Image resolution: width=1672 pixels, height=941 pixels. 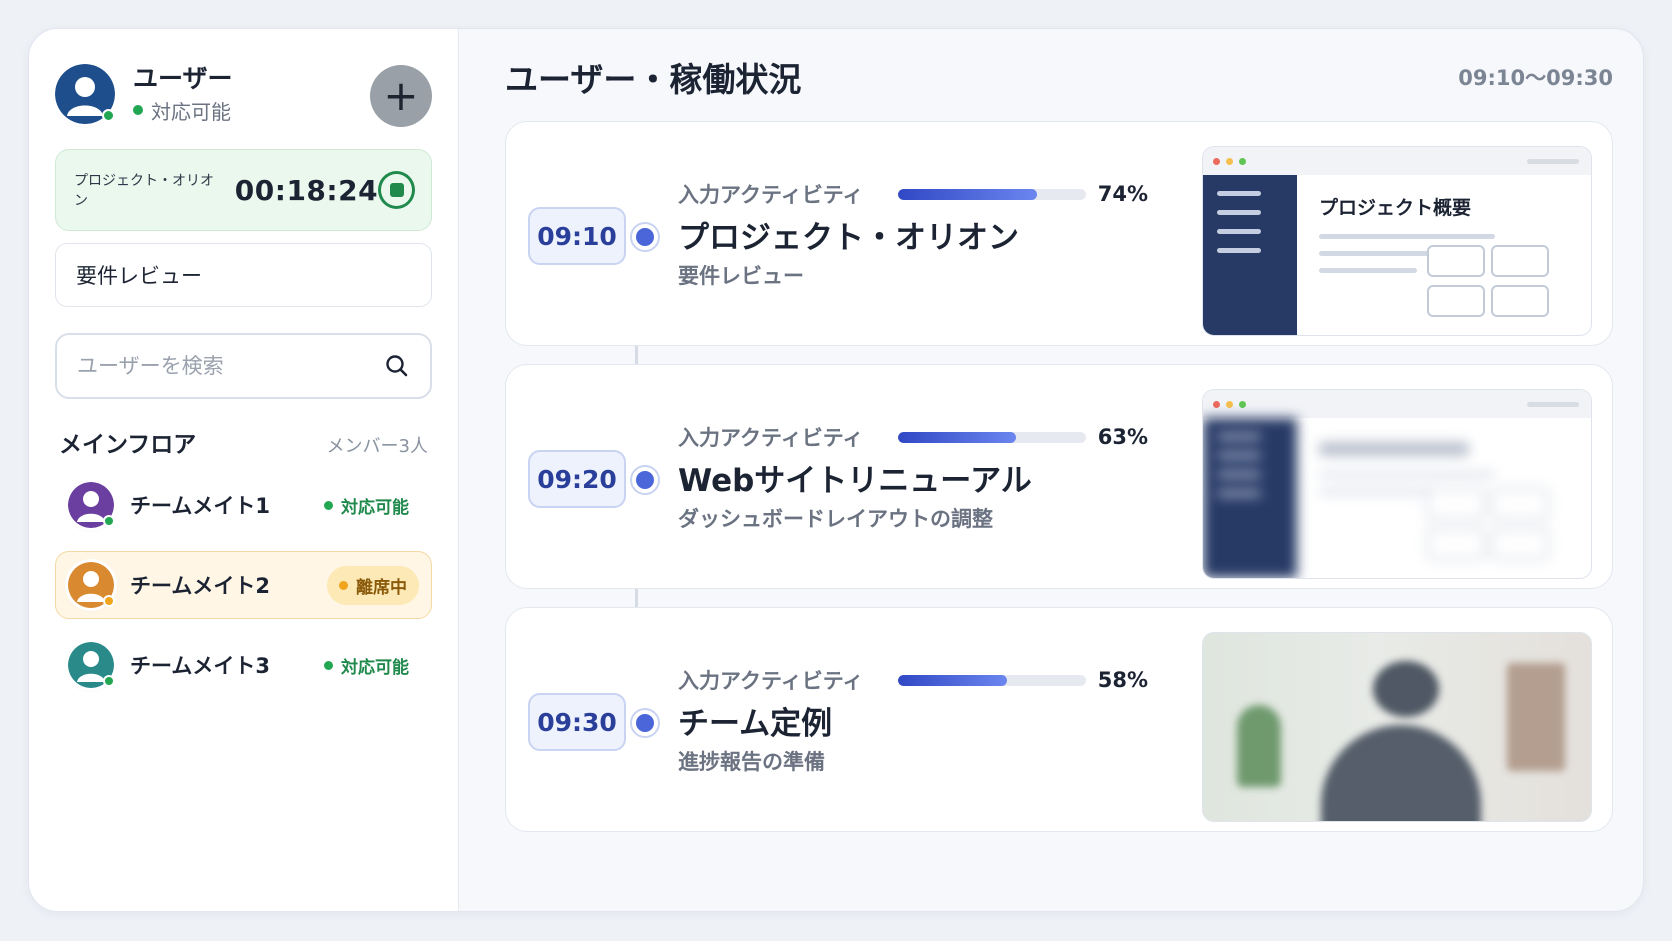 What do you see at coordinates (1535, 78) in the screenshot?
I see `time-range: 09:10〜09:30` at bounding box center [1535, 78].